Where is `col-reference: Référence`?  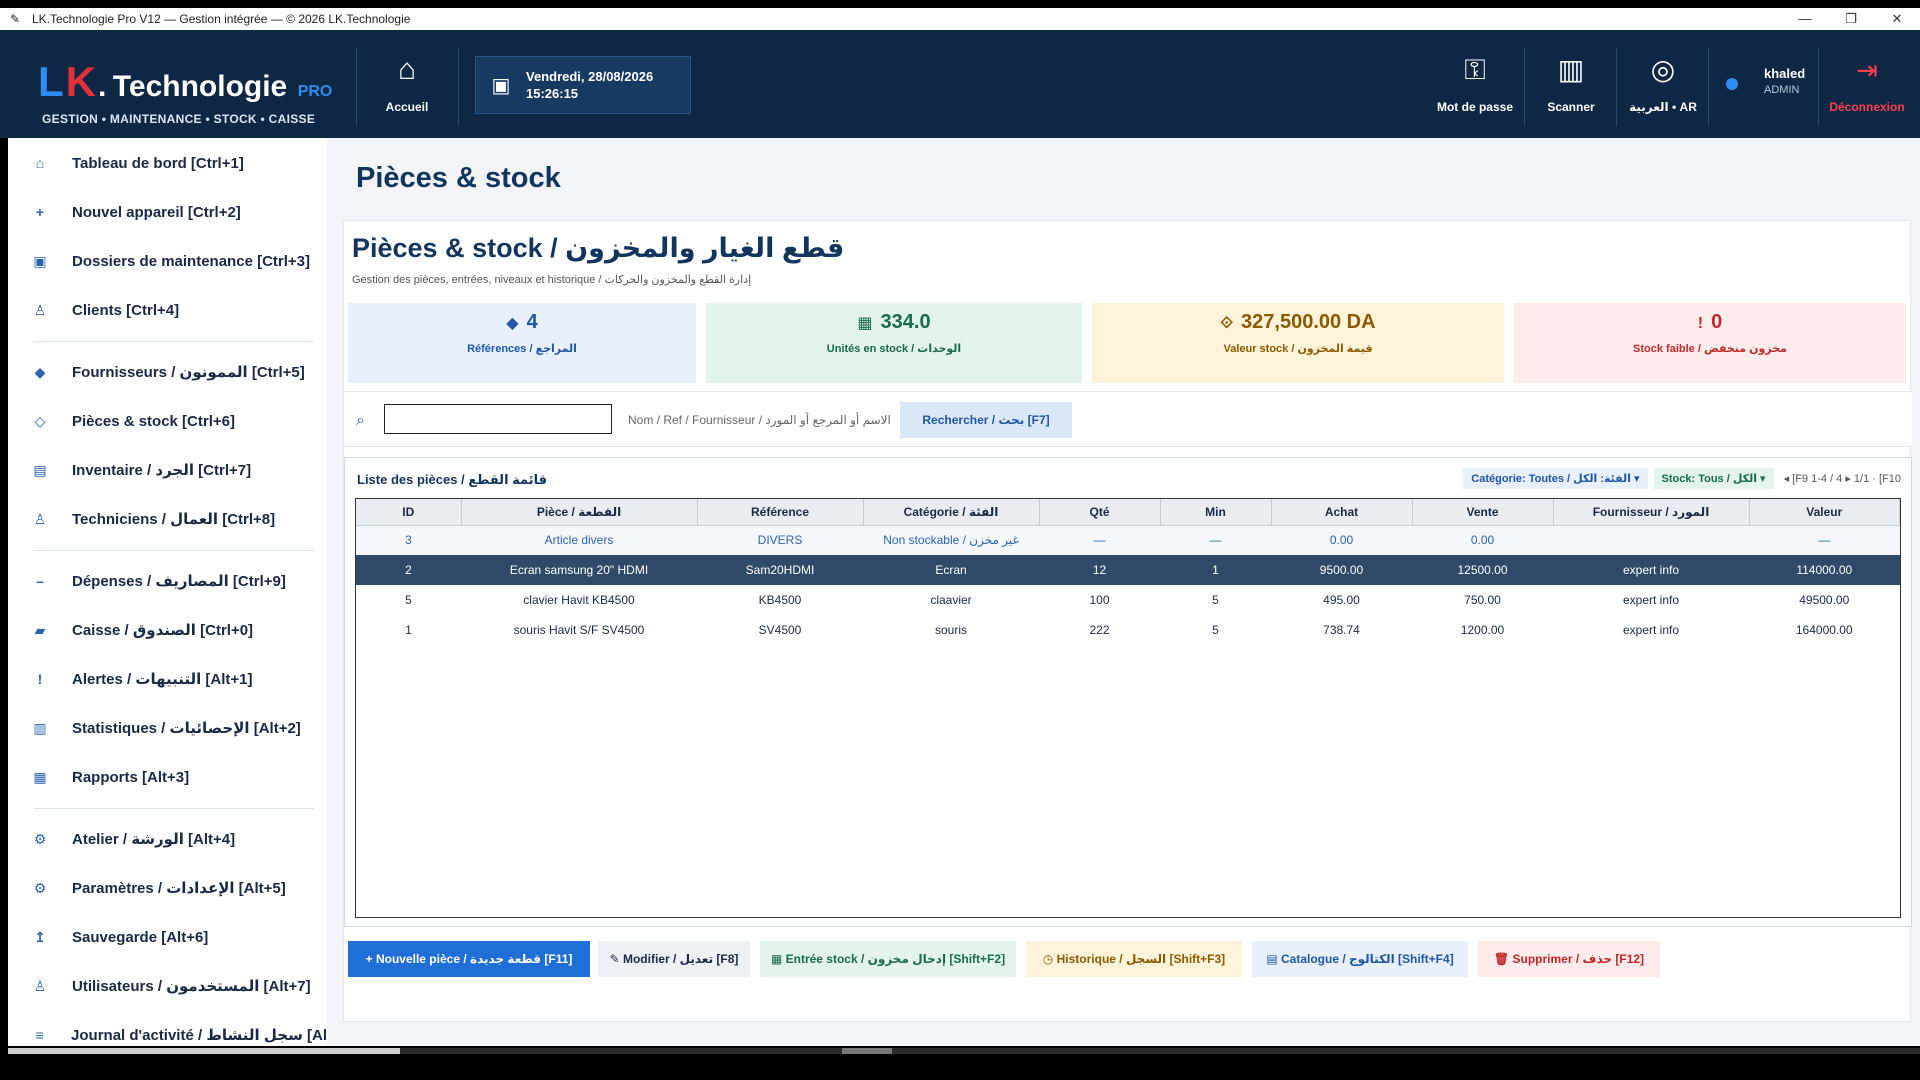 col-reference: Référence is located at coordinates (780, 512).